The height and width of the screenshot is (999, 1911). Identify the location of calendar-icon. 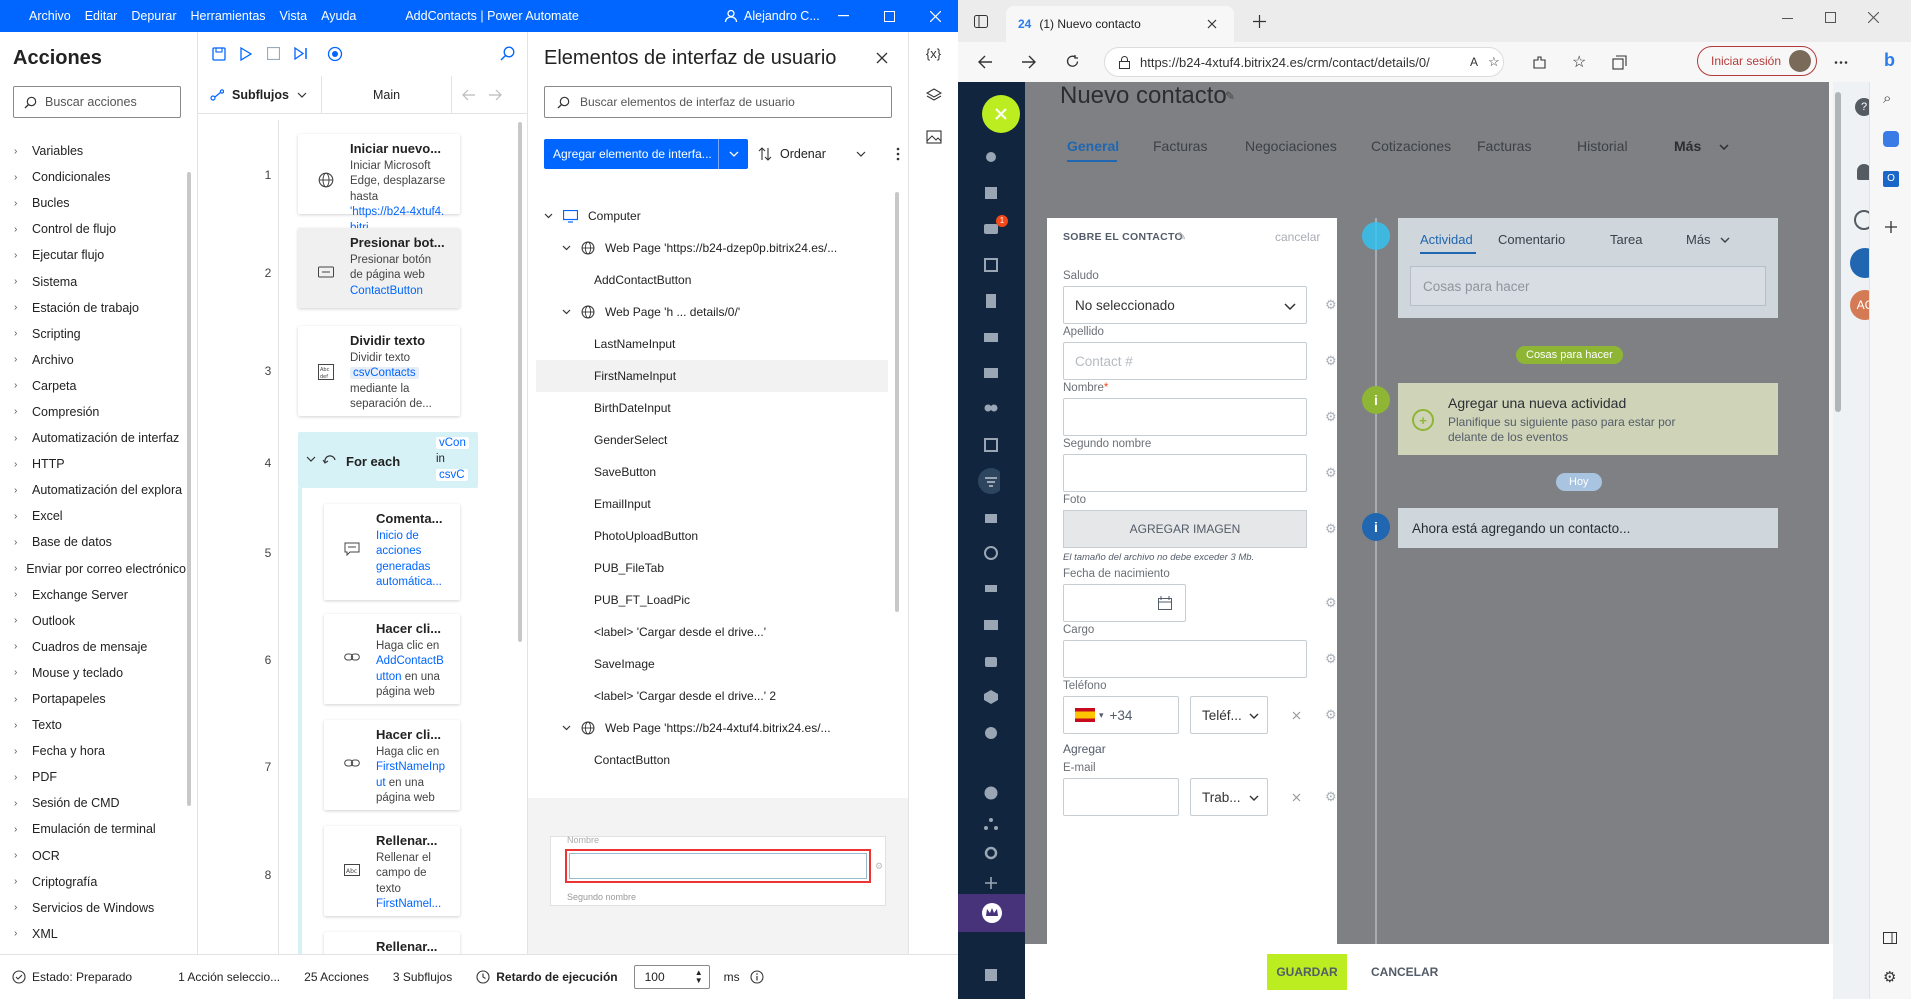
(1165, 603).